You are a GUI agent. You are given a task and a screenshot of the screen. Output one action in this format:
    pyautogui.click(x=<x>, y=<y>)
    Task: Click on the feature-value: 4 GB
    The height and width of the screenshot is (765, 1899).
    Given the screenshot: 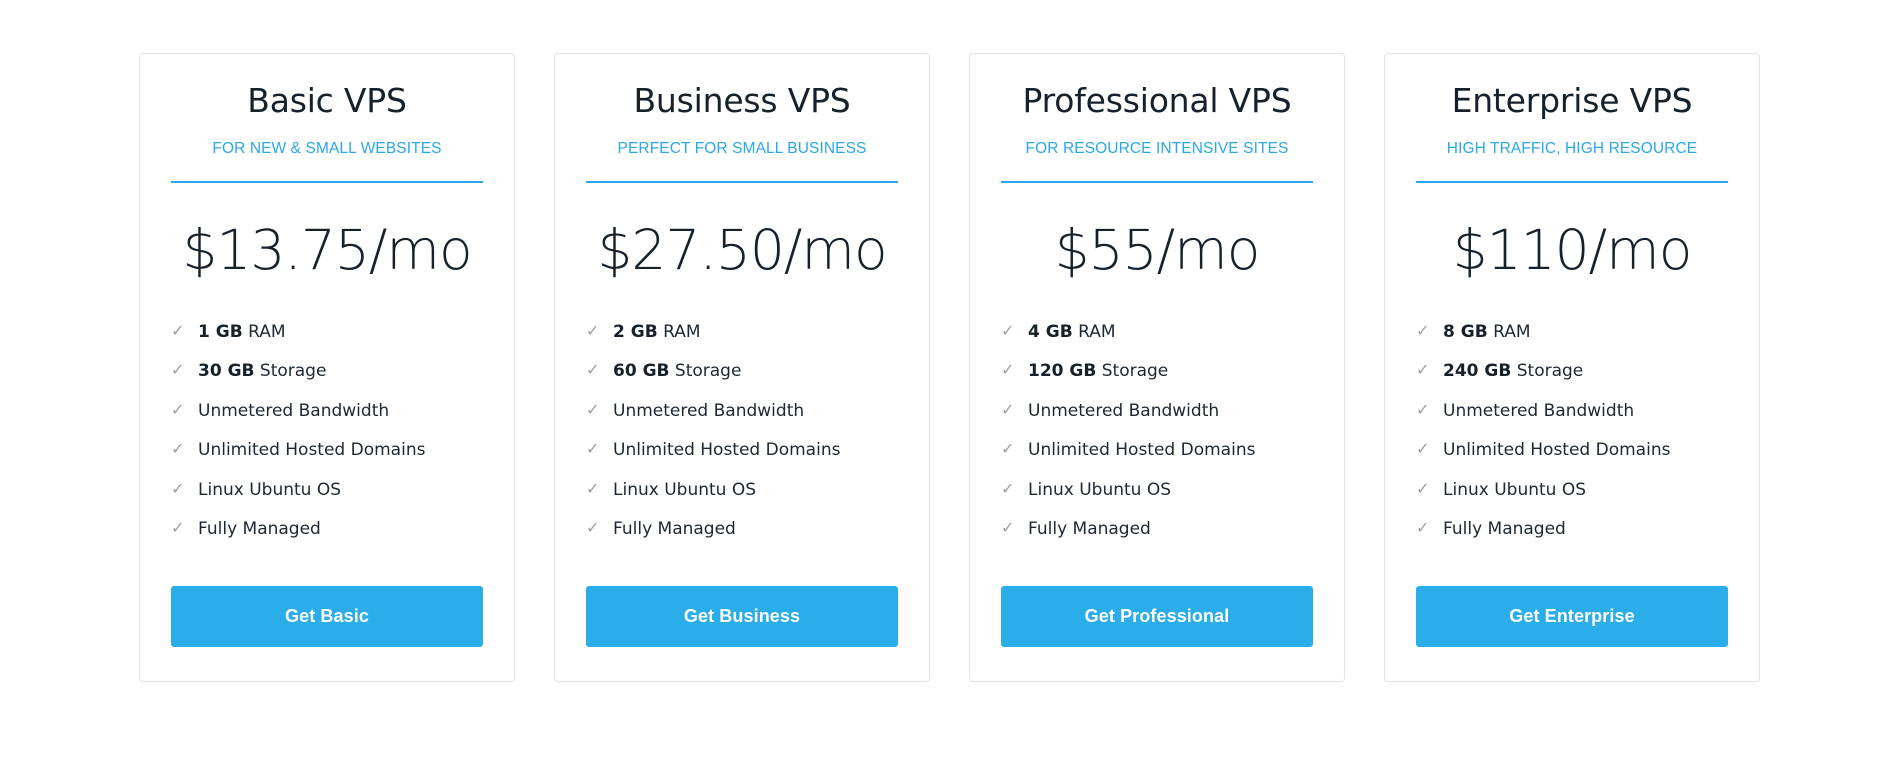 What is the action you would take?
    pyautogui.click(x=1050, y=331)
    